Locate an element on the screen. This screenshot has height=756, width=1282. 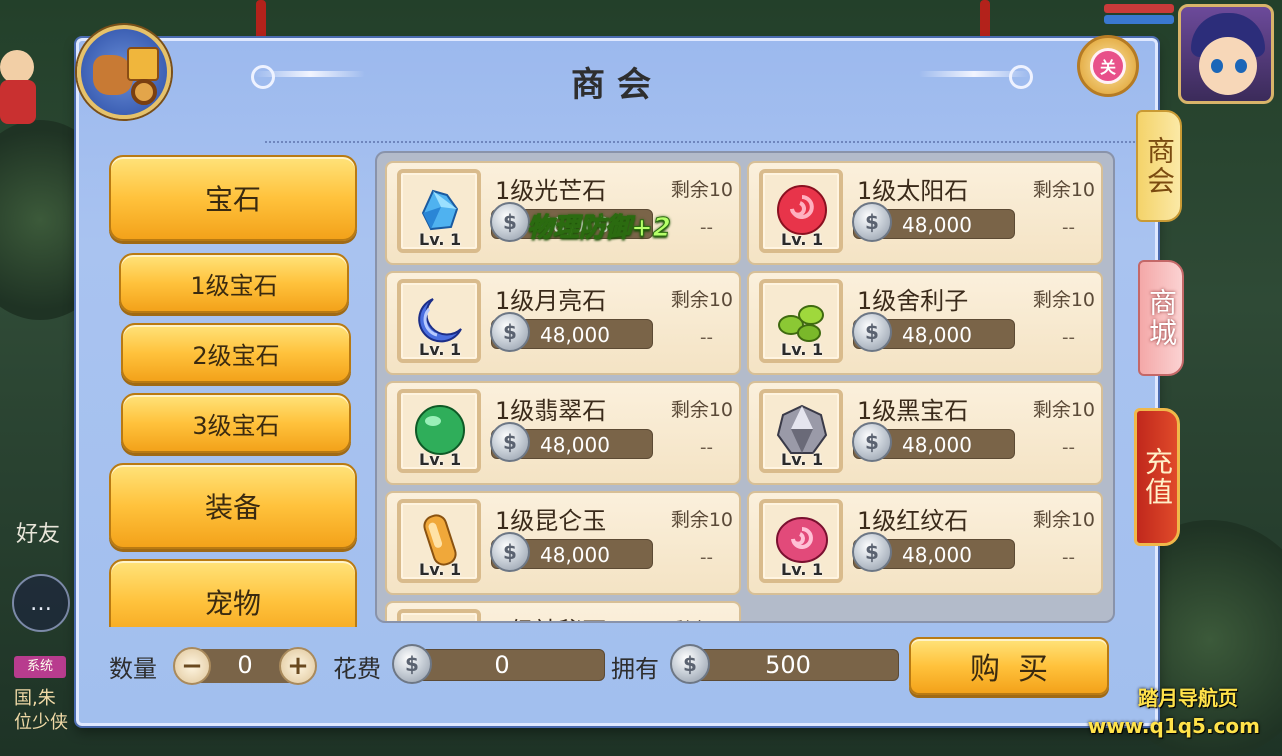
player-avatar is located at coordinates (1226, 54).